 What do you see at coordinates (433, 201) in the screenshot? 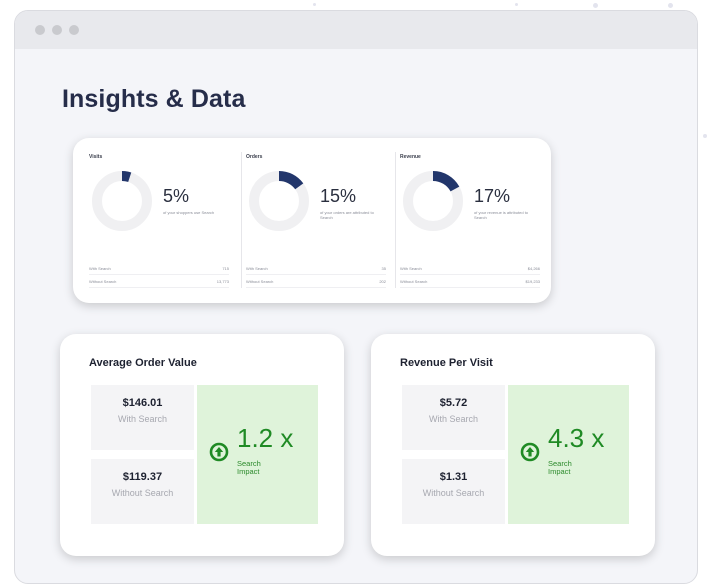
I see `revenue-donut-chart` at bounding box center [433, 201].